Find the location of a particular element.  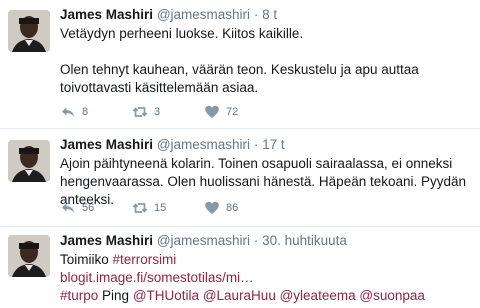

hashtag-link: #turpo is located at coordinates (79, 295).